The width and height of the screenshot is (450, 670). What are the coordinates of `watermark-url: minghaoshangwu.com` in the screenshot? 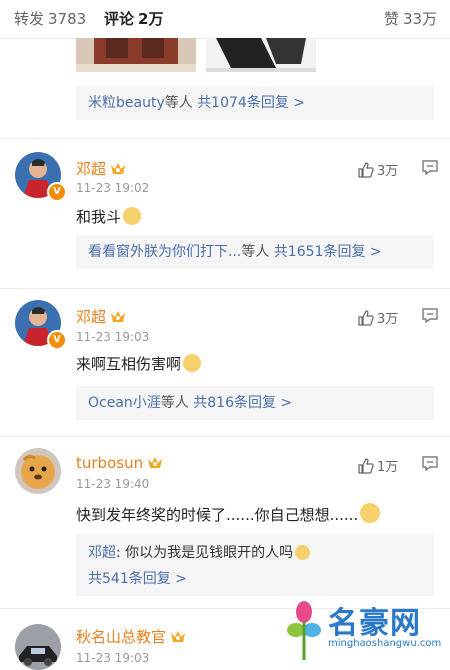 It's located at (385, 643).